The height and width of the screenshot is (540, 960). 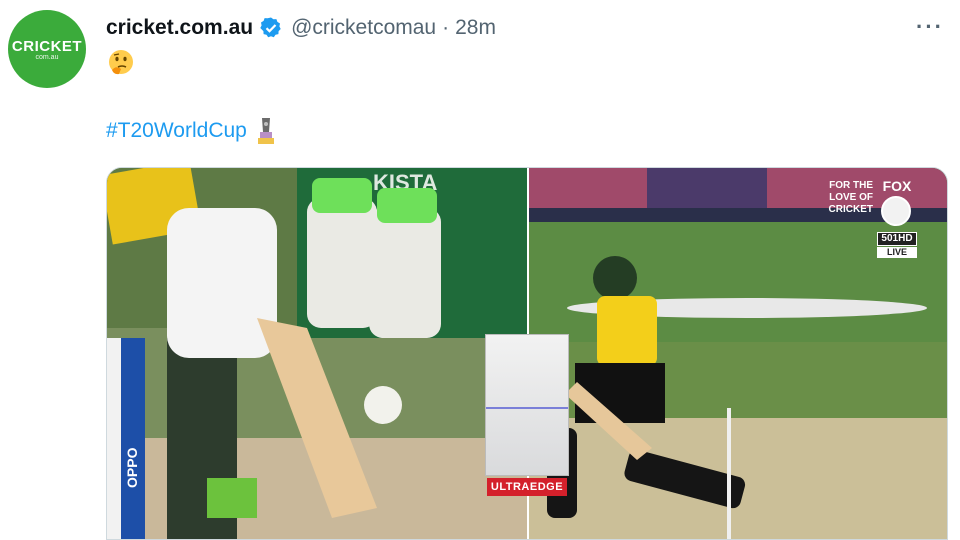 I want to click on avatar-logo-text: CRICKET, so click(x=47, y=46).